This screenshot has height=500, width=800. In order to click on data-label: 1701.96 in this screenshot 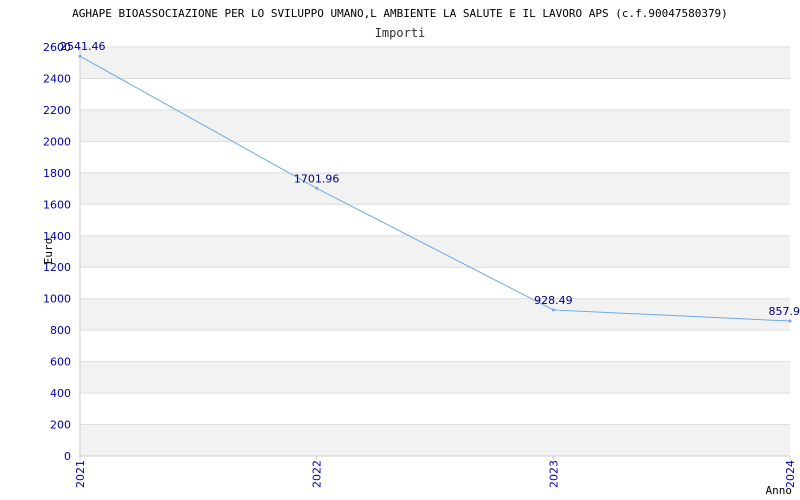, I will do `click(317, 178)`.